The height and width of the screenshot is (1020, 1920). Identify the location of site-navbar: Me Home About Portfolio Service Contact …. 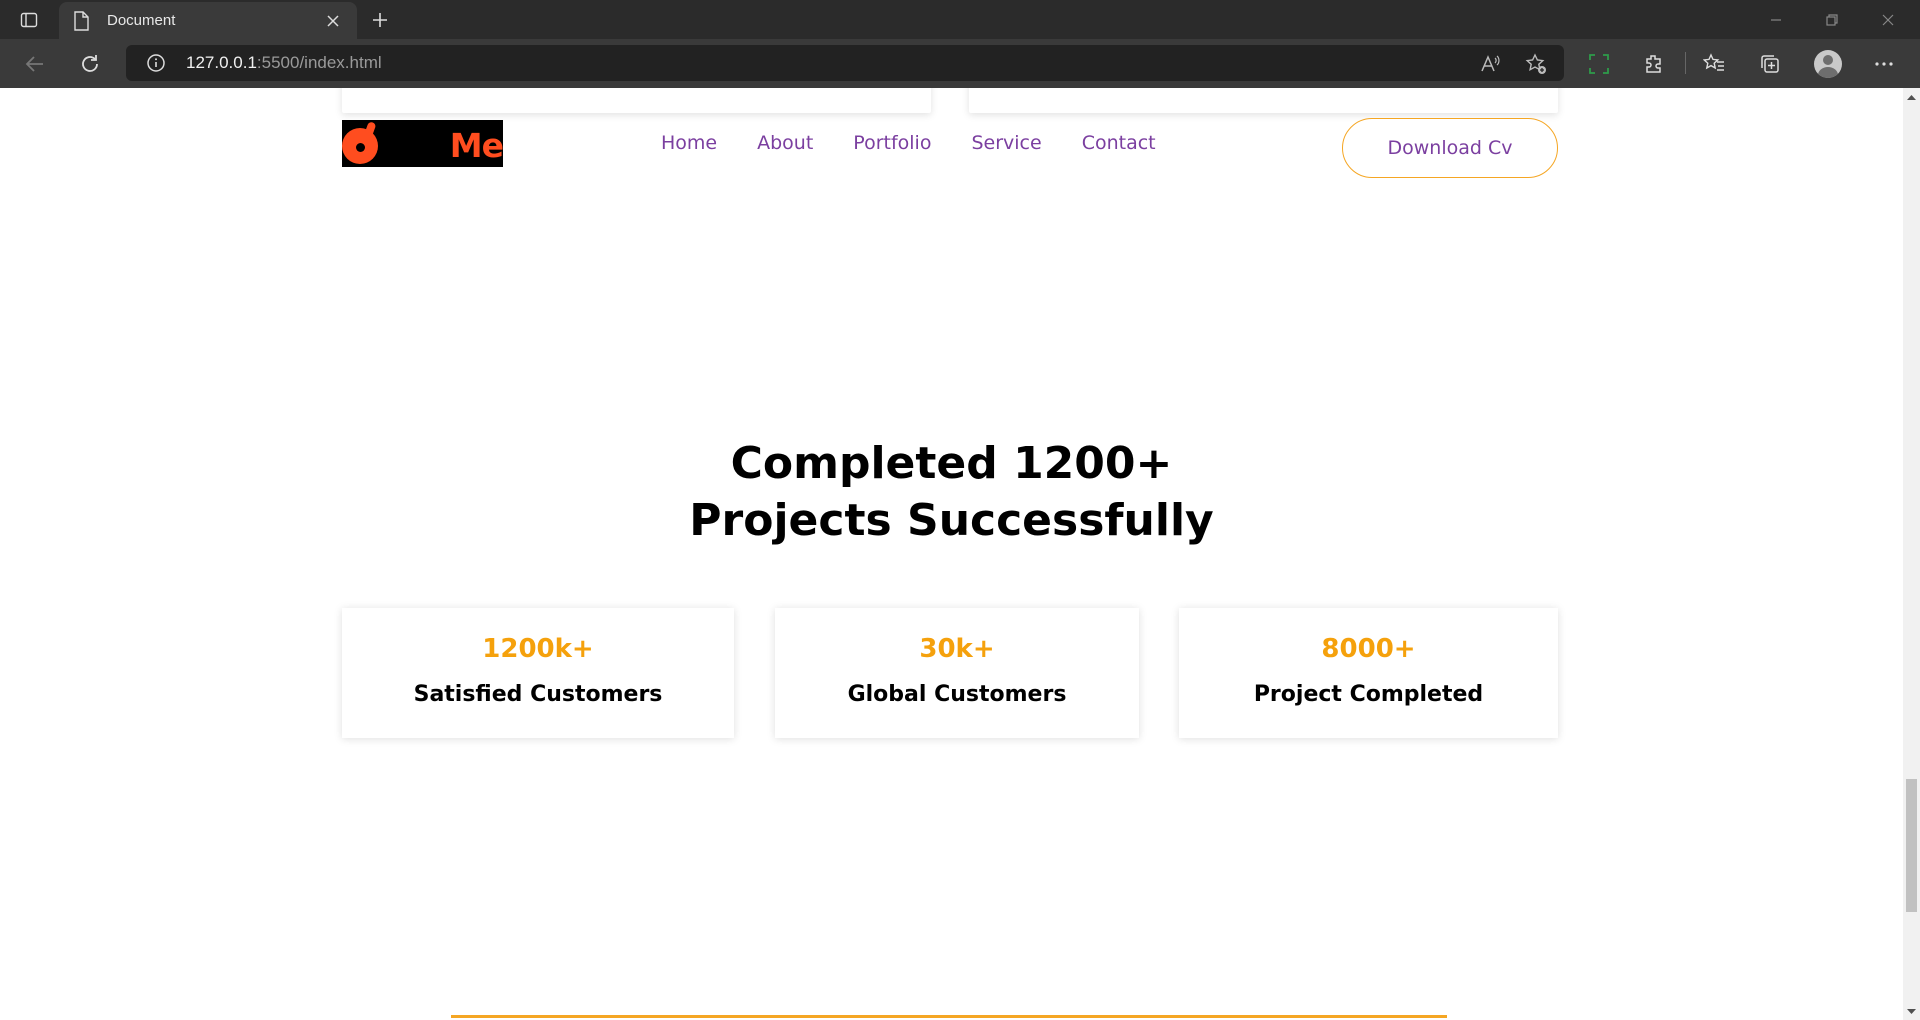
(950, 148).